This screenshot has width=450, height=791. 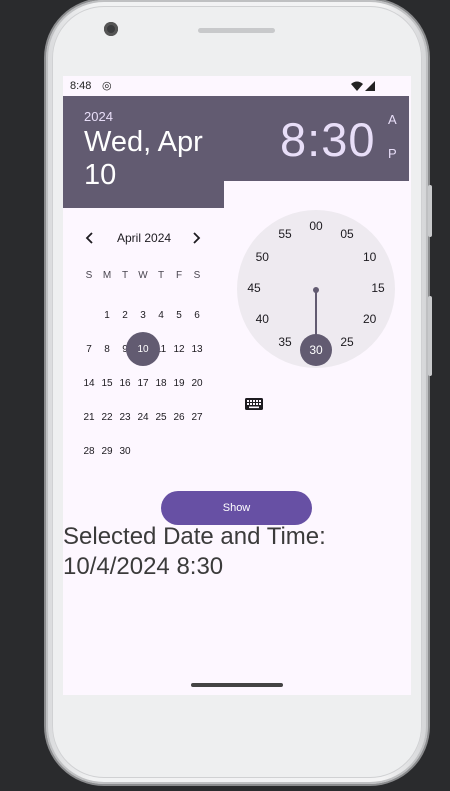 I want to click on clock-minute-00: 00, so click(x=316, y=227).